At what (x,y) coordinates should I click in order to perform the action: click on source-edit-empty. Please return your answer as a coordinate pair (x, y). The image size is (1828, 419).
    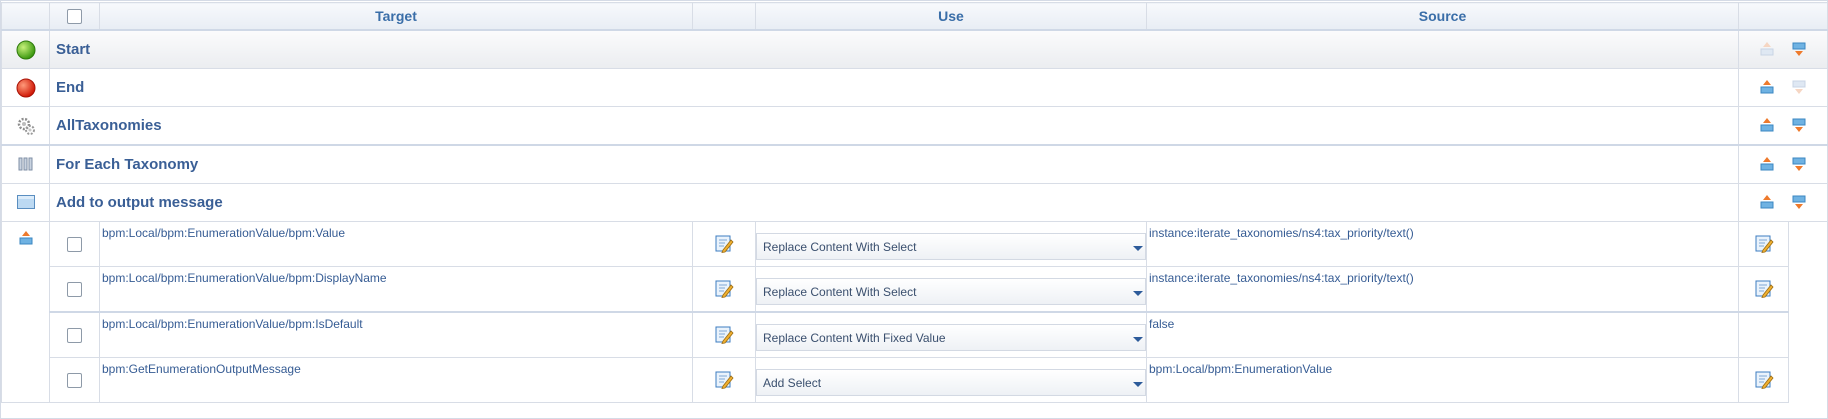
    Looking at the image, I should click on (1763, 334).